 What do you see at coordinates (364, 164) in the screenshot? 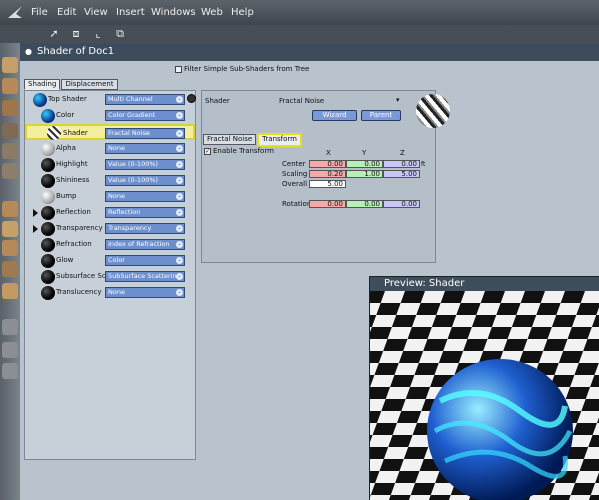
I see `center-y-field: 0.00` at bounding box center [364, 164].